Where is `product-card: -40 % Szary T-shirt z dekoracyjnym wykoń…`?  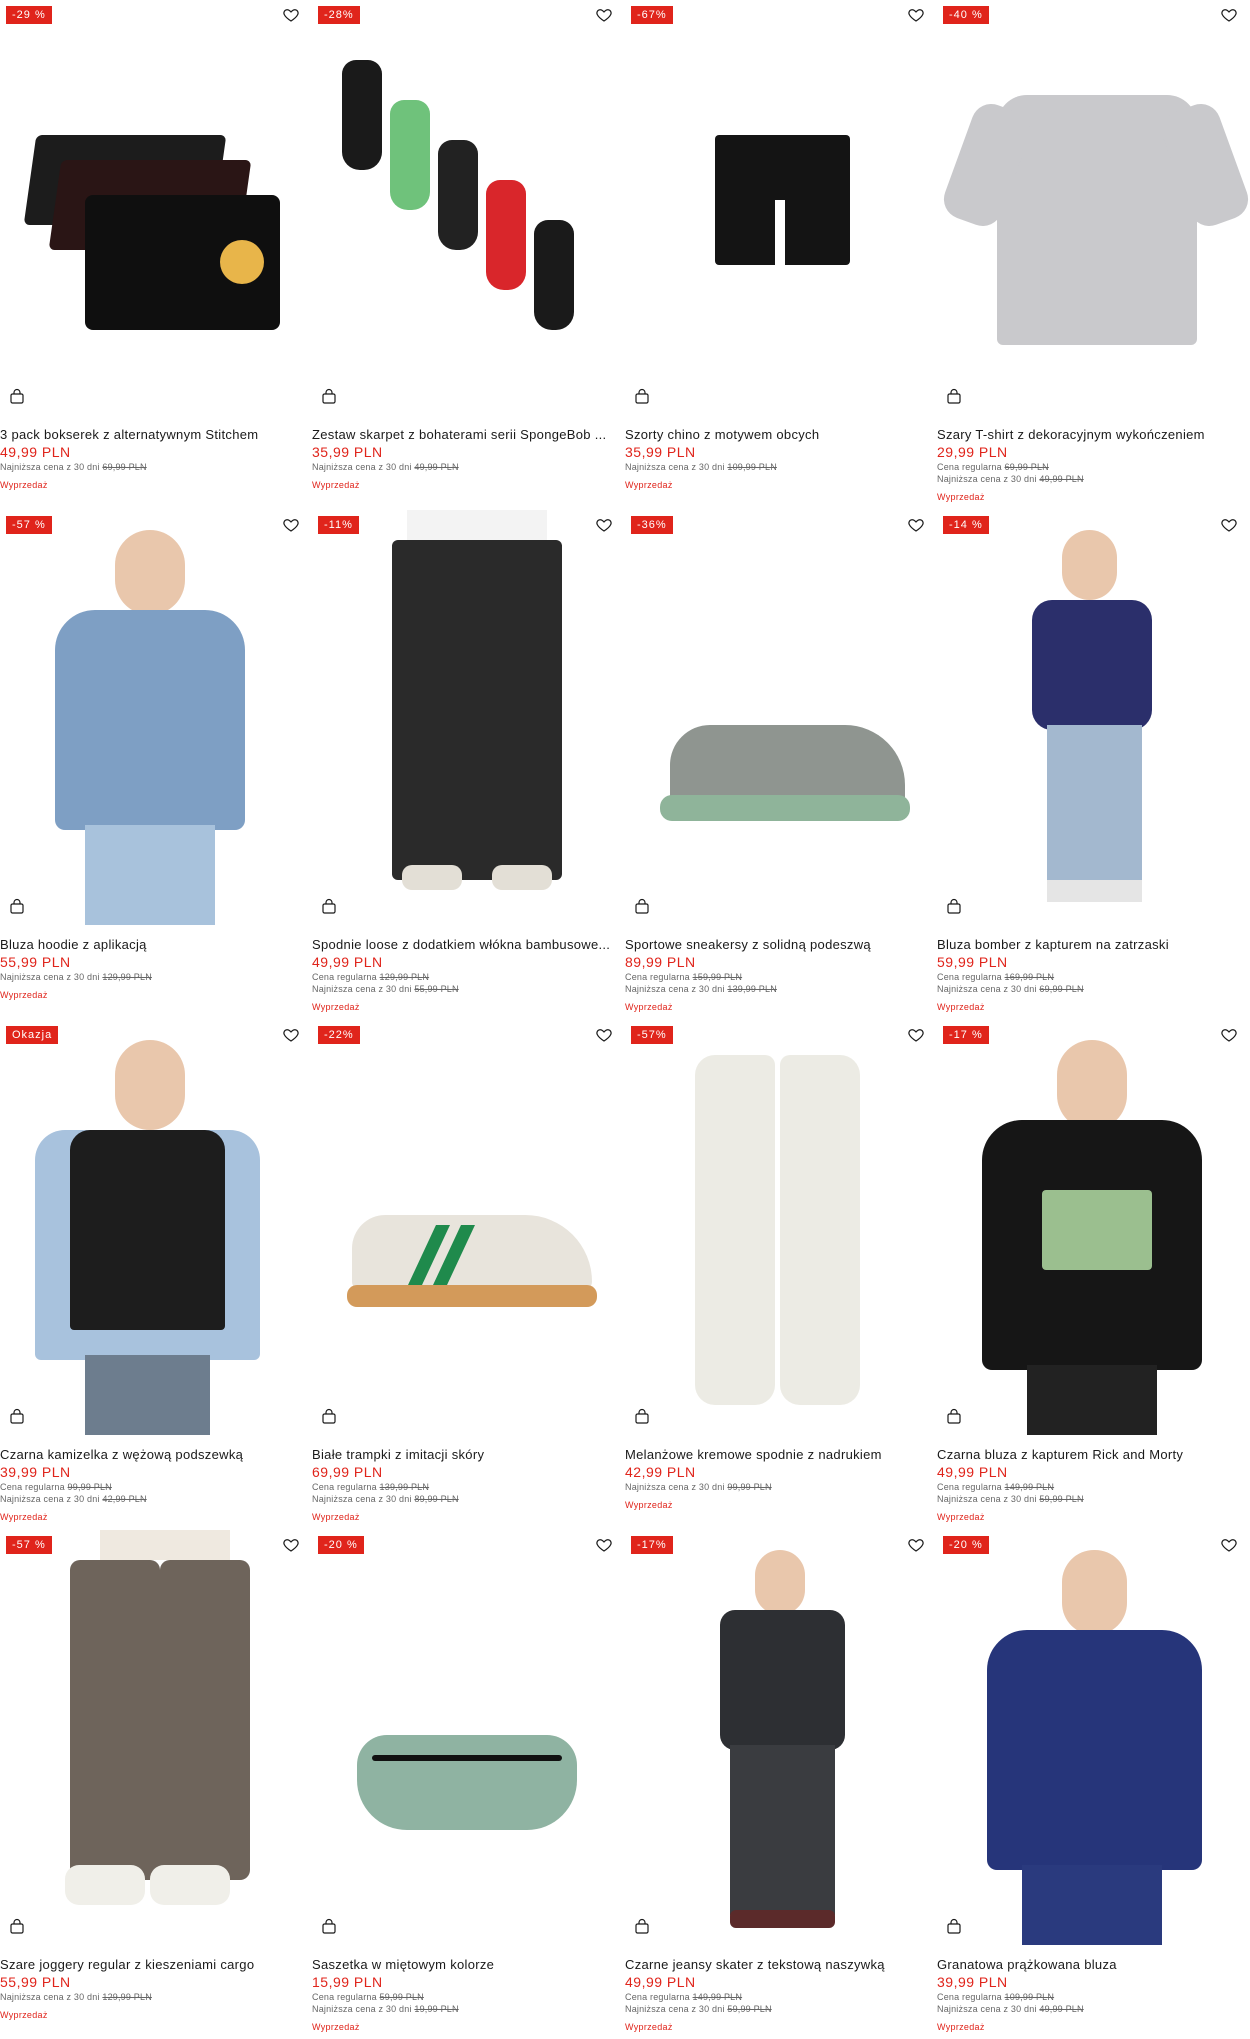
product-card: -40 % Szary T-shirt z dekoracyjnym wykoń… is located at coordinates (1093, 255).